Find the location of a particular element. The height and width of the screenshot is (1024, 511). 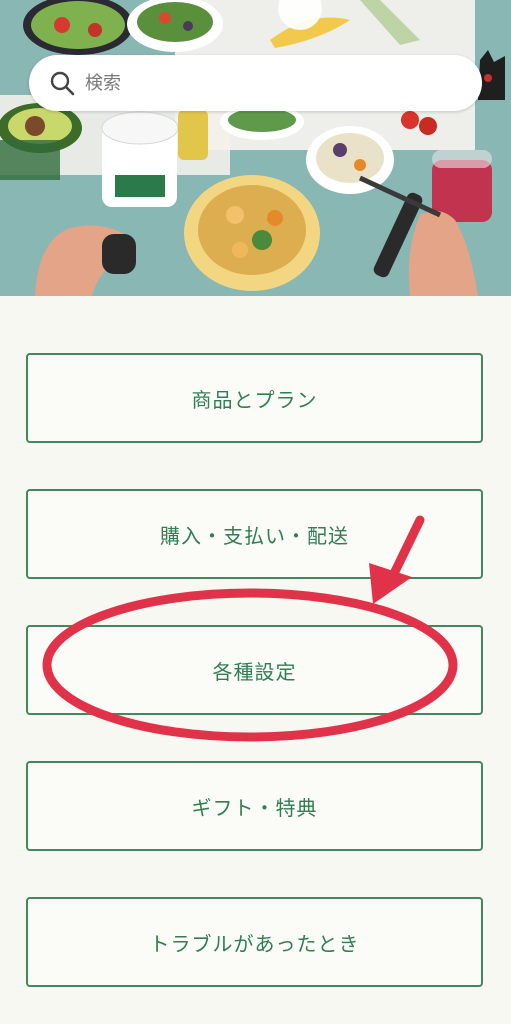

menu-item-label: トラブルがあったとき is located at coordinates (254, 943).